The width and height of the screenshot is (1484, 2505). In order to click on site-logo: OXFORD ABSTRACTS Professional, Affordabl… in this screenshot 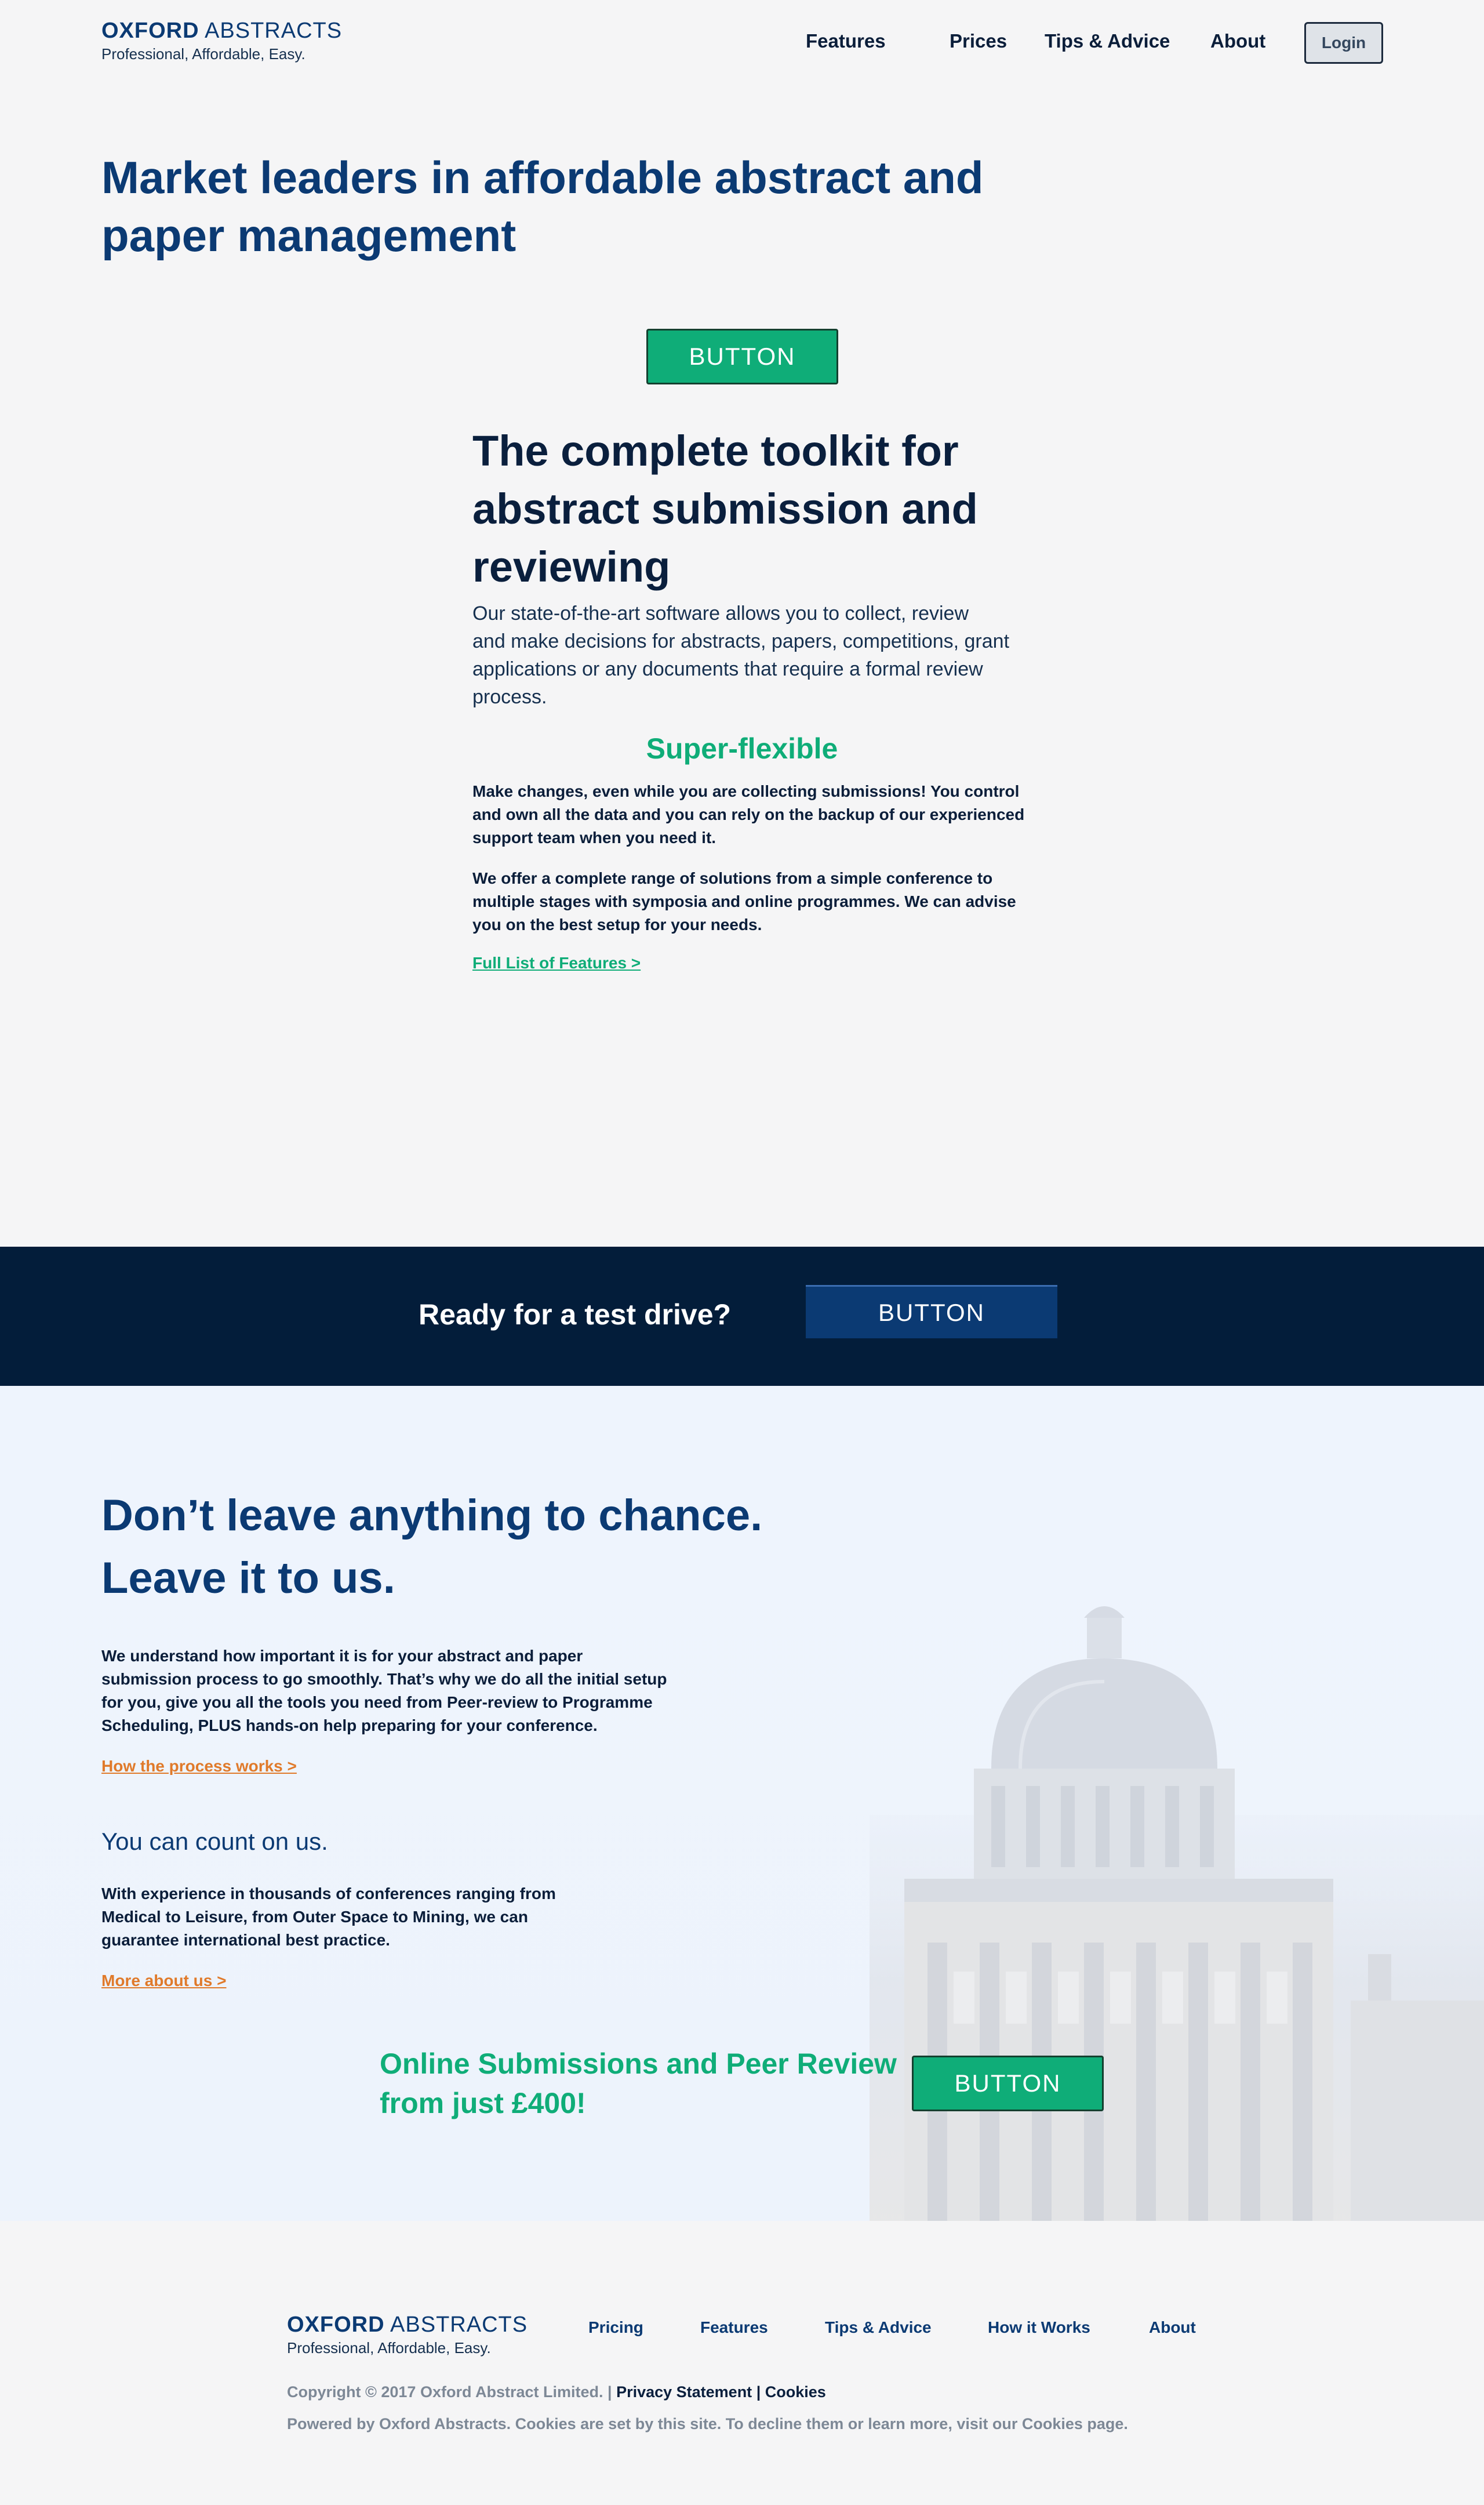, I will do `click(221, 42)`.